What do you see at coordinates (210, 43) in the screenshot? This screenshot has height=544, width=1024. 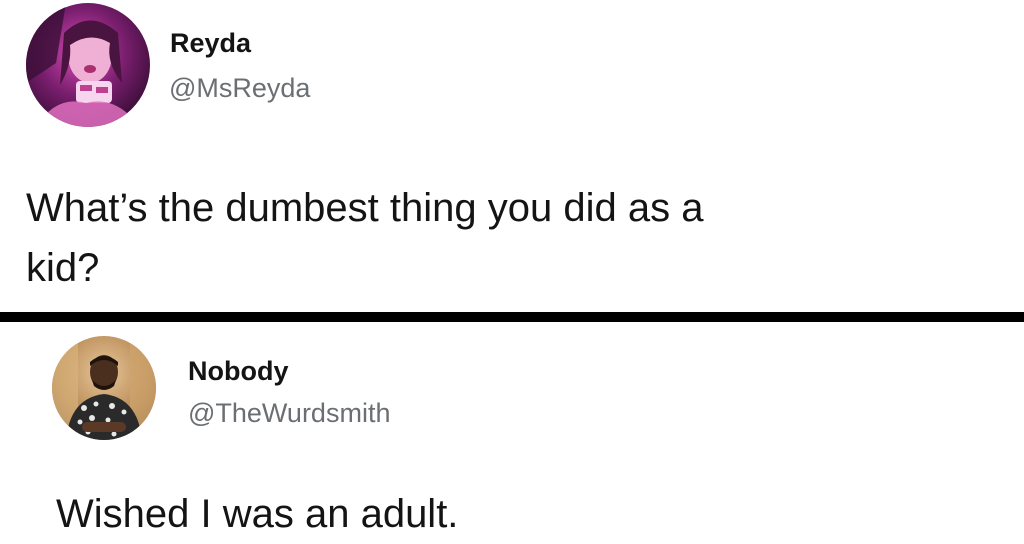 I see `display-name: Reyda` at bounding box center [210, 43].